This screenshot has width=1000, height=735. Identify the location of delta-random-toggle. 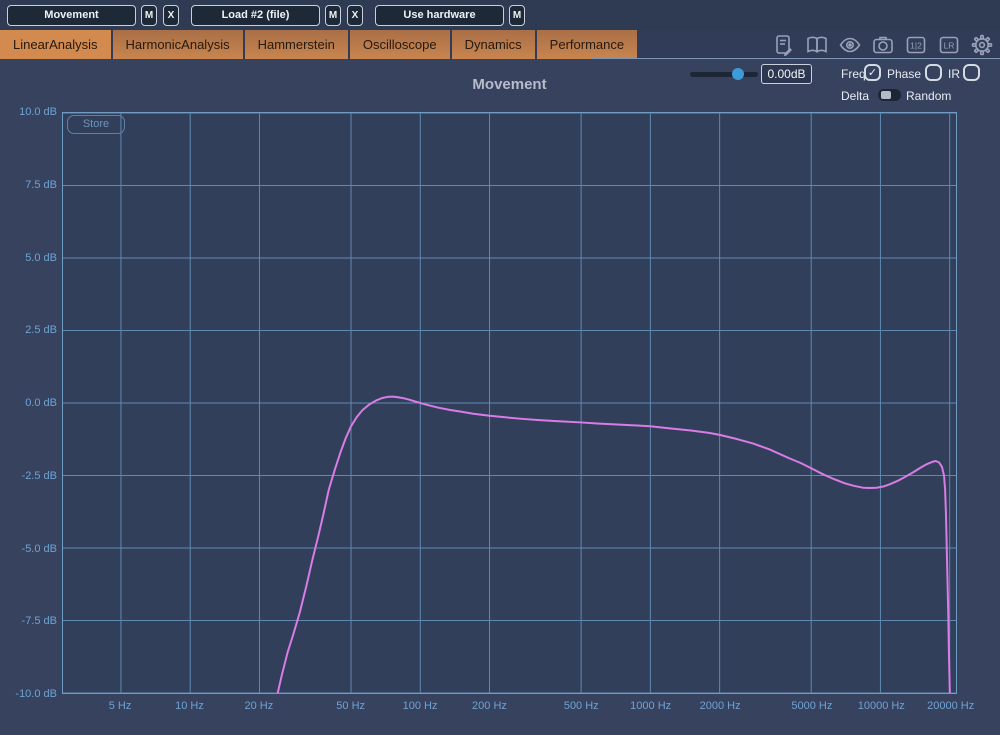
(889, 95).